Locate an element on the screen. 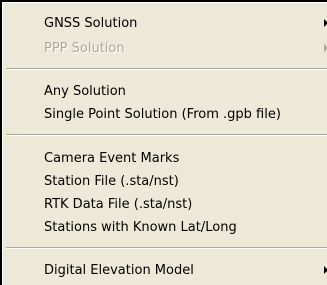 The width and height of the screenshot is (327, 285). menu-item-camera-event-marks: Camera Event Marks is located at coordinates (164, 158).